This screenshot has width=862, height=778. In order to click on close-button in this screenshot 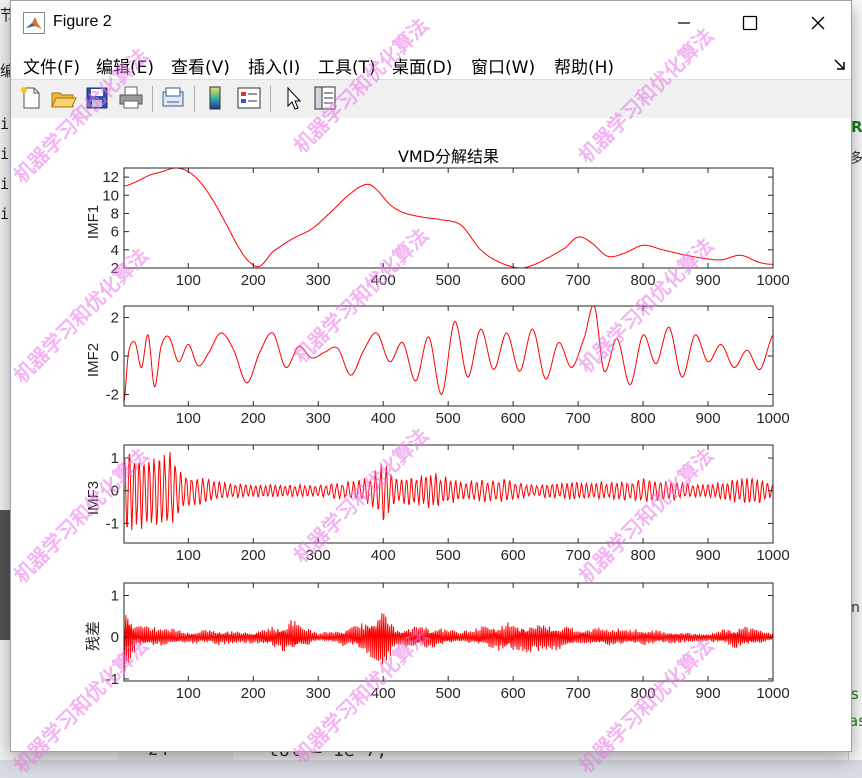, I will do `click(818, 23)`.